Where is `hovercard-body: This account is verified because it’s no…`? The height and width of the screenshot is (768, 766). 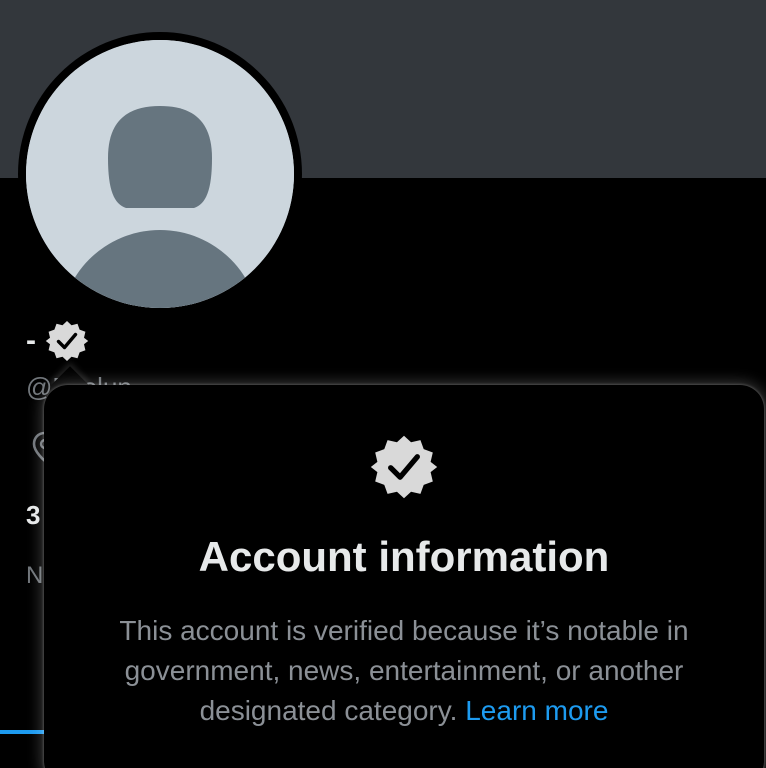 hovercard-body: This account is verified because it’s no… is located at coordinates (404, 671).